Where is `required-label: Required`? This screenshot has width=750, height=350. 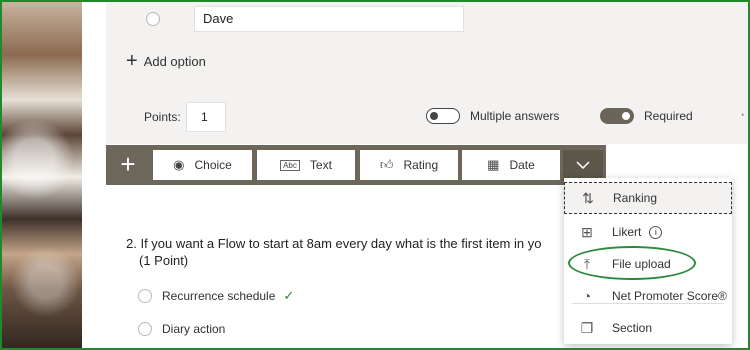
required-label: Required is located at coordinates (668, 116).